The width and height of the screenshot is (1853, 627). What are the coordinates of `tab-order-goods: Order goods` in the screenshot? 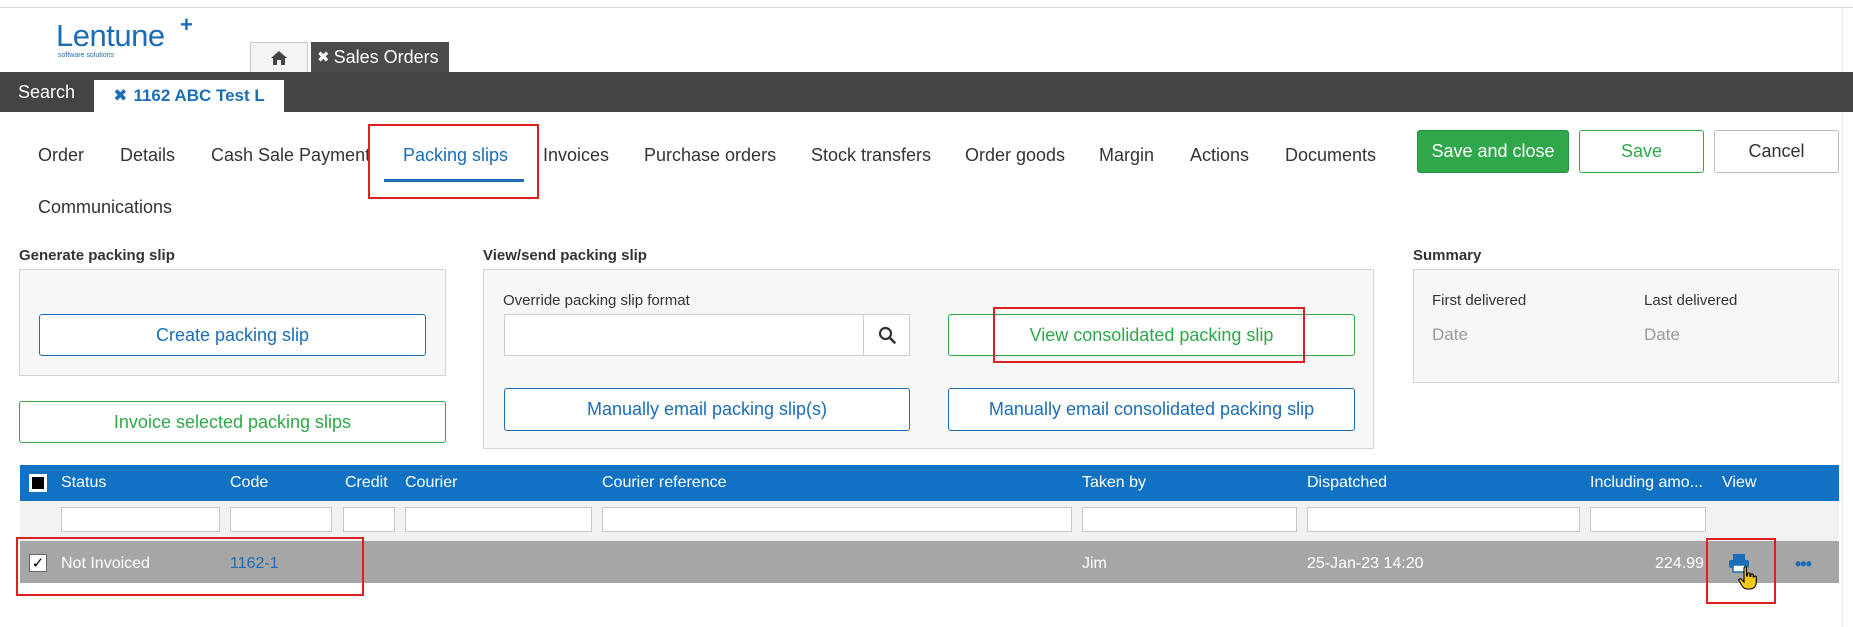 It's located at (1015, 155).